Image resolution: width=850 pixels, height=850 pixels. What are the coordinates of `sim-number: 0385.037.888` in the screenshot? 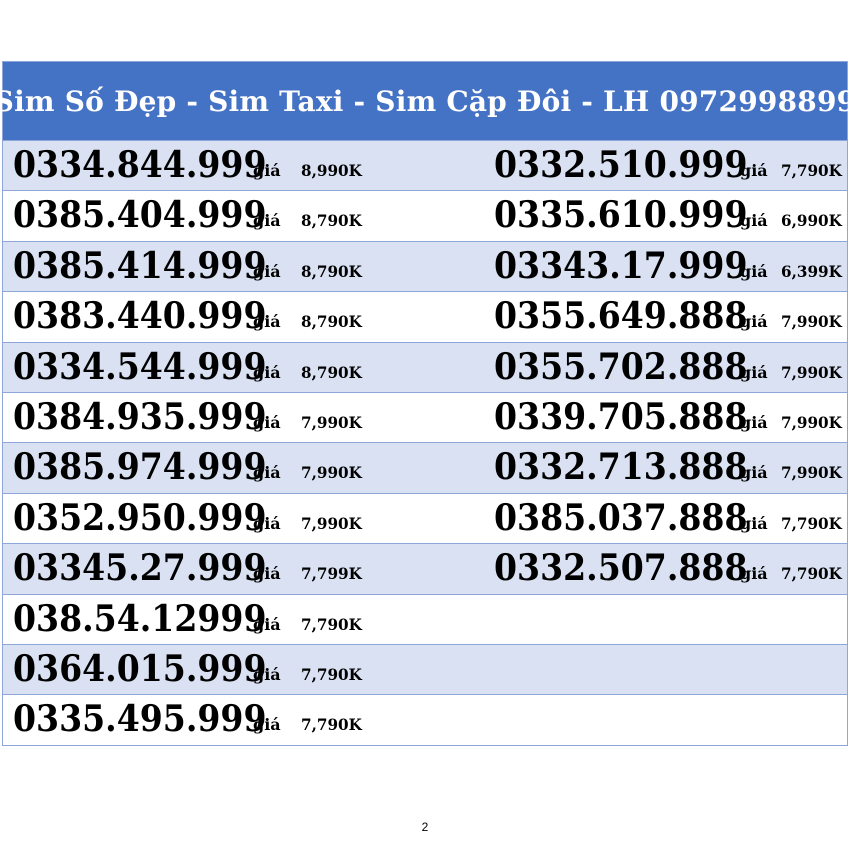 It's located at (621, 517).